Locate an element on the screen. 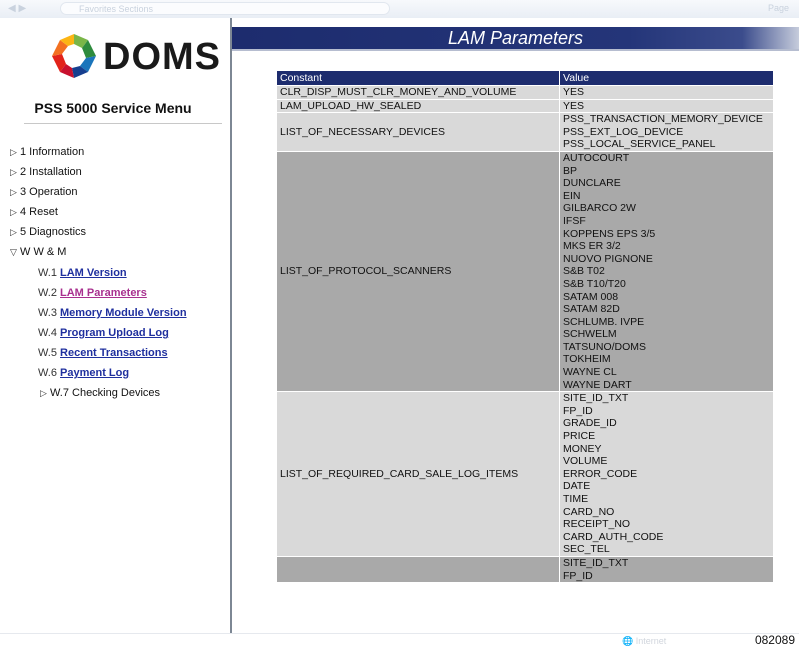  value-line: ERROR_CODE is located at coordinates (600, 473).